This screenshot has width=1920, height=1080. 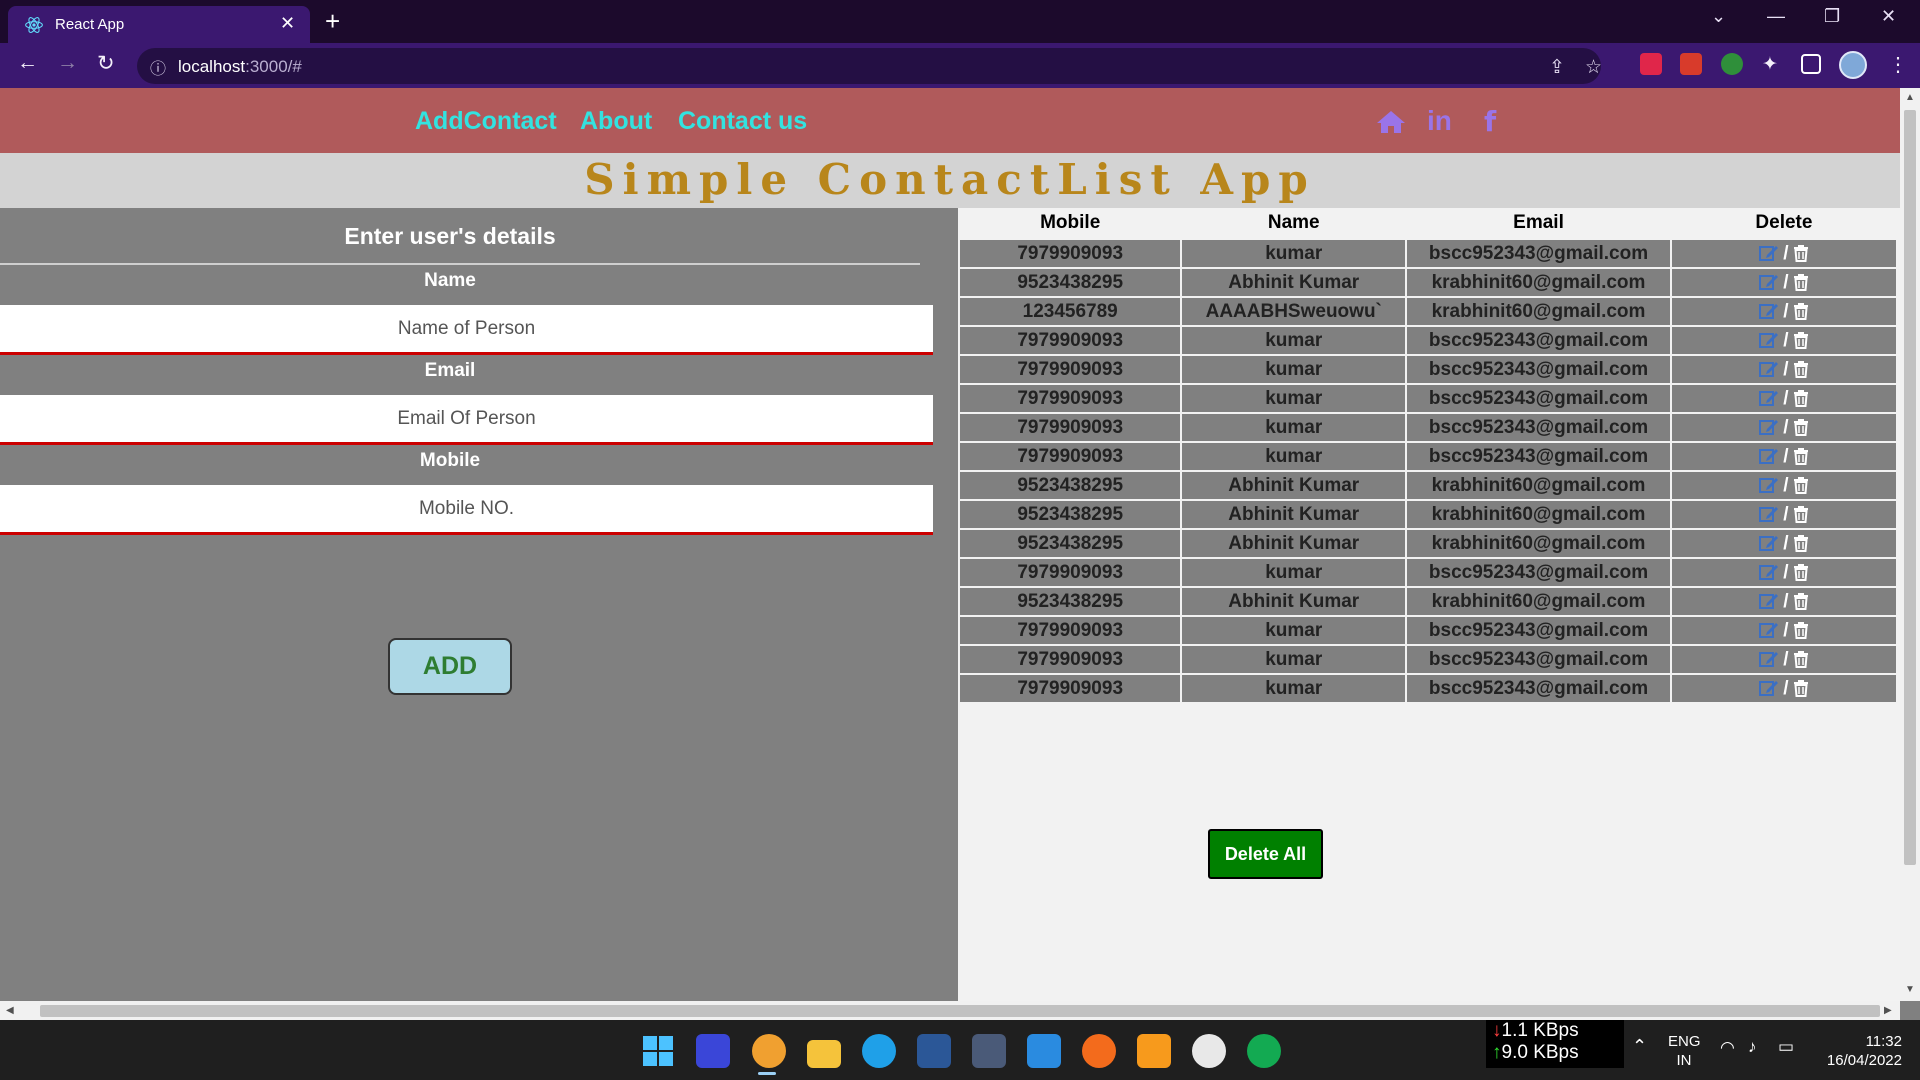 What do you see at coordinates (1391, 122) in the screenshot?
I see `home-icon` at bounding box center [1391, 122].